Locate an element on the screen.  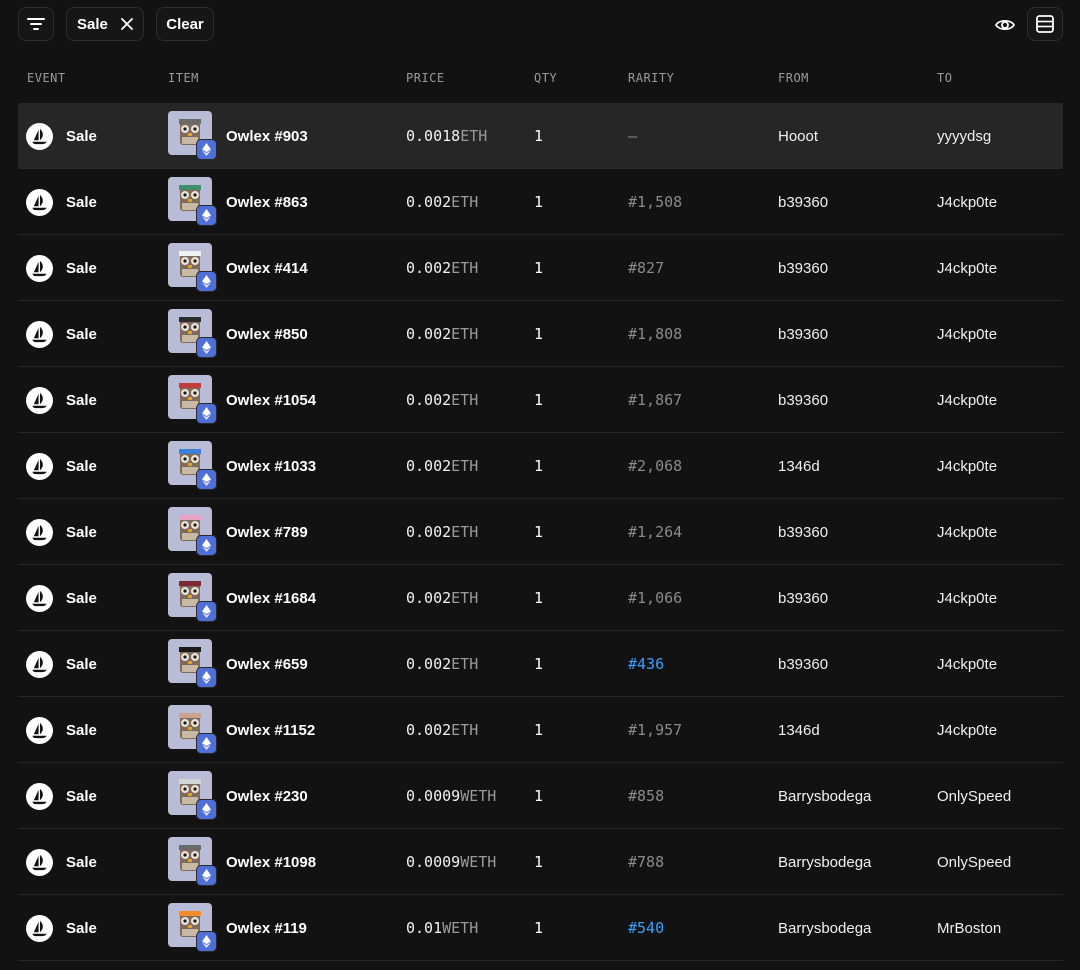
filter-lines-icon is located at coordinates (36, 24).